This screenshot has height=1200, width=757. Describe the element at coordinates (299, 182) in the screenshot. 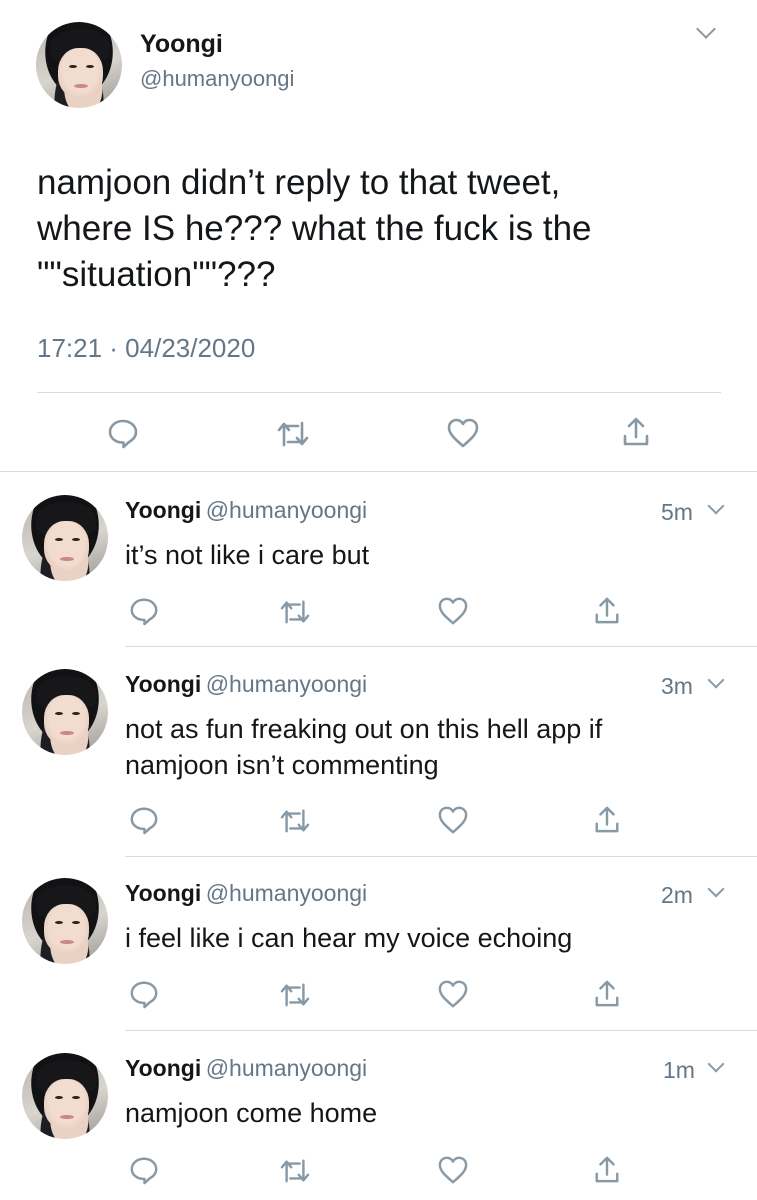

I see `tweet-text-line: namjoon didn’t reply to that tweet,` at that location.